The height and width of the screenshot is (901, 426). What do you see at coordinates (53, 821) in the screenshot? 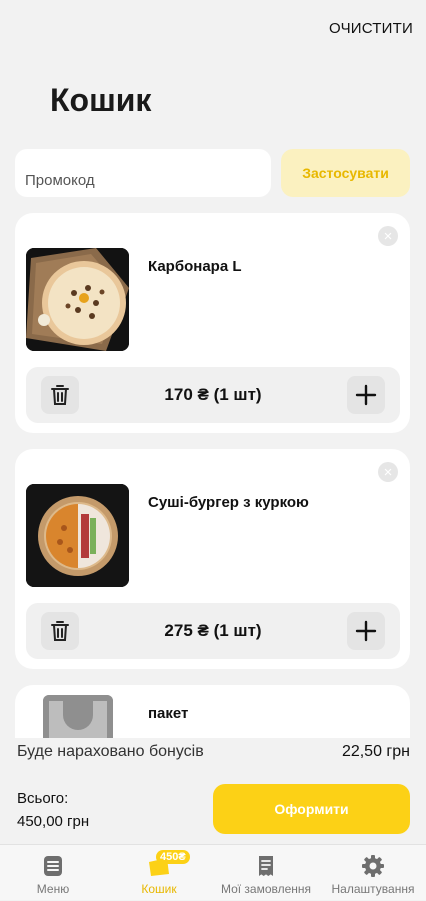
I see `total-value: 450,00 грн` at bounding box center [53, 821].